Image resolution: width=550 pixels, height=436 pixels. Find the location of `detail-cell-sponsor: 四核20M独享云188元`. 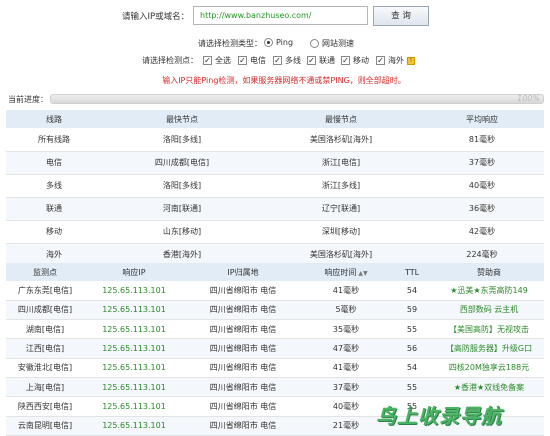

detail-cell-sponsor: 四核20M独享云188元 is located at coordinates (489, 368).